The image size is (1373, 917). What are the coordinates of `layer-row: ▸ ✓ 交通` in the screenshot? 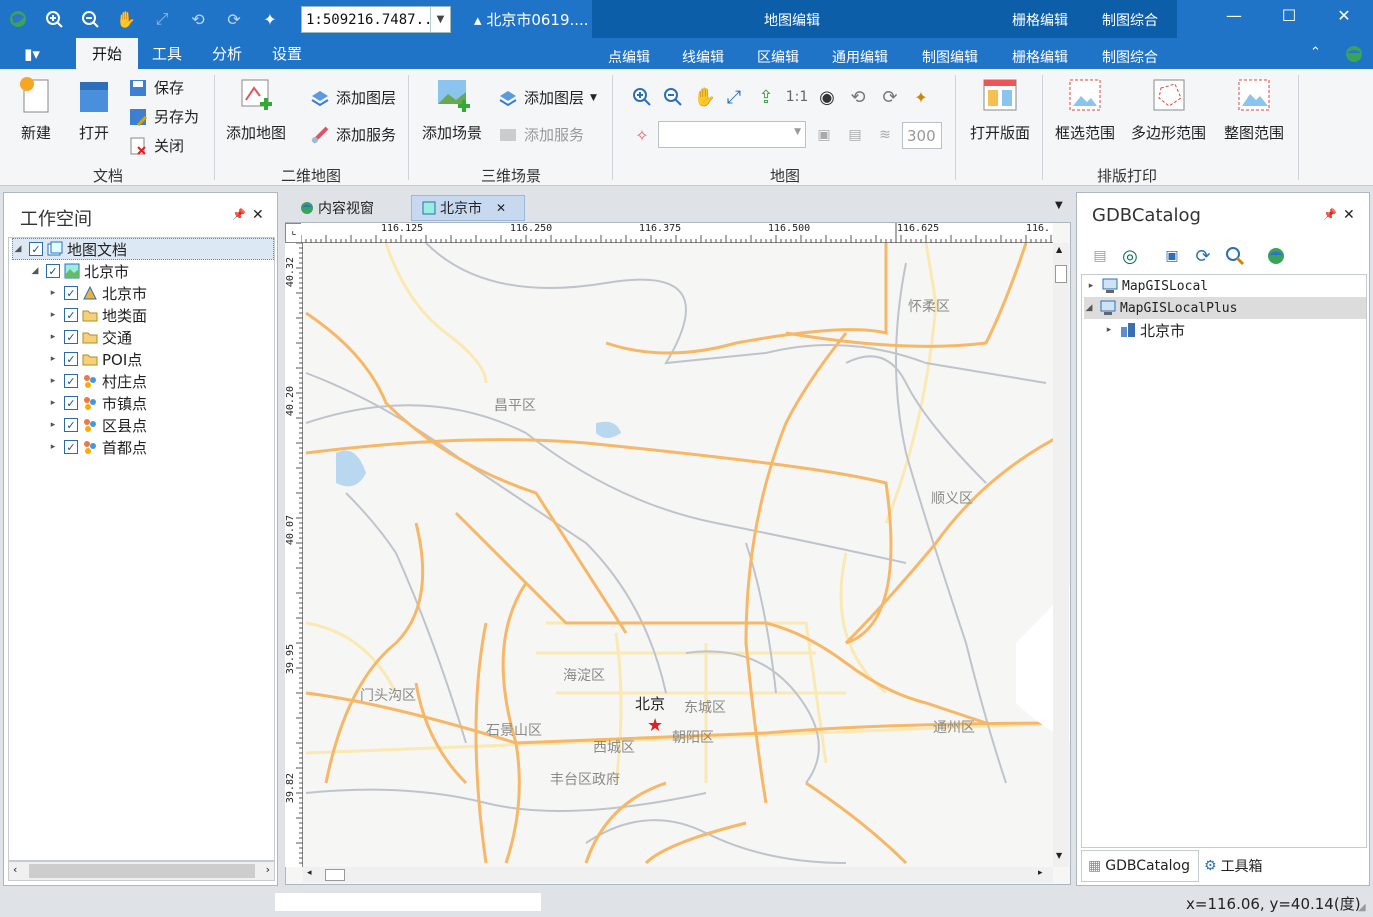 It's located at (90, 337).